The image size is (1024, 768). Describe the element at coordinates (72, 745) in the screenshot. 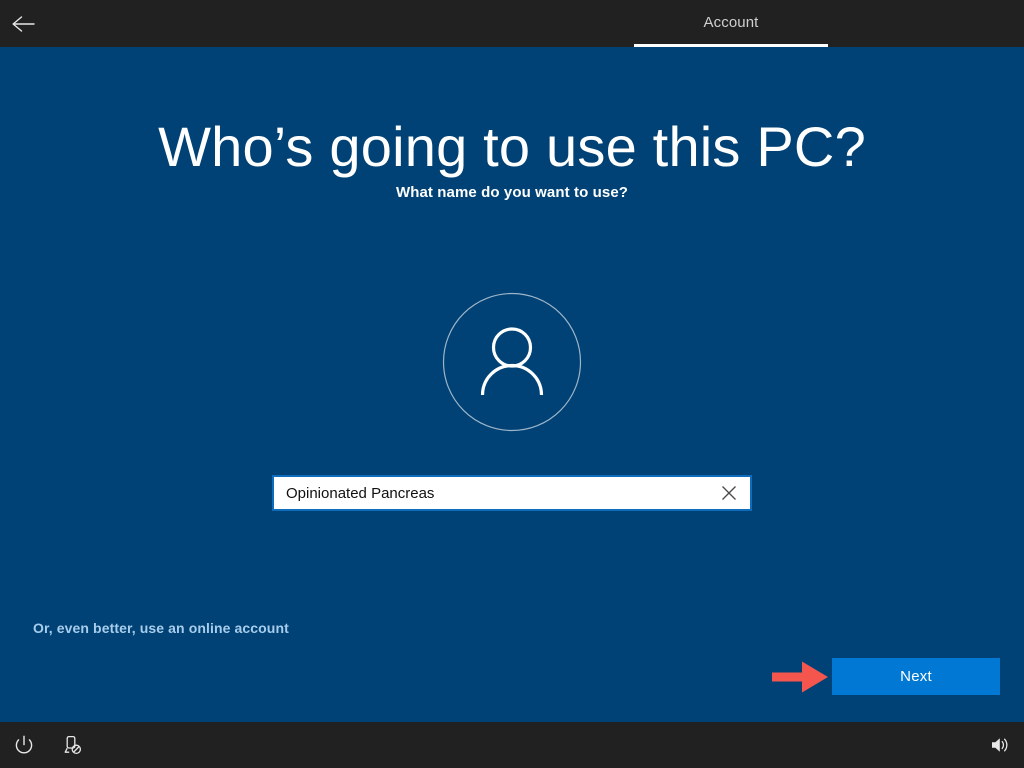

I see `ease-of-access-icon` at that location.